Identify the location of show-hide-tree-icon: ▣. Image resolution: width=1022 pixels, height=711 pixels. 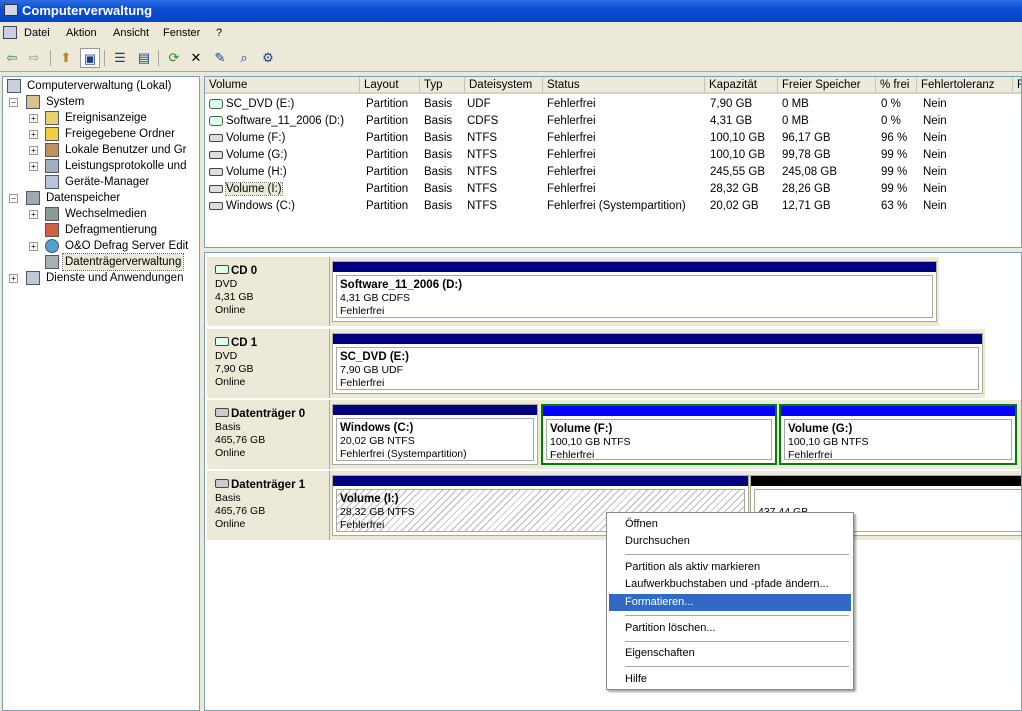
(90, 58).